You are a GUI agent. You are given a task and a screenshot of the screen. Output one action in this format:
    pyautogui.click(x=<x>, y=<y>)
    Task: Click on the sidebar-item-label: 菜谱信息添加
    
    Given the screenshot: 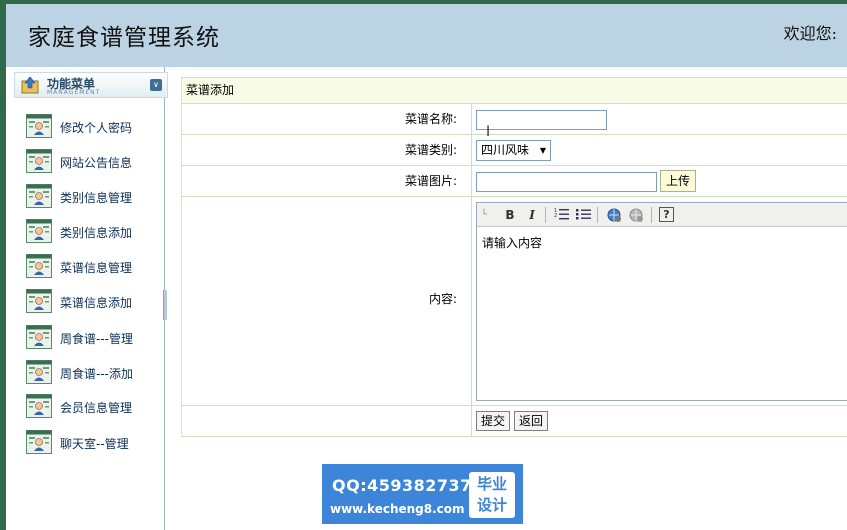 What is the action you would take?
    pyautogui.click(x=96, y=303)
    